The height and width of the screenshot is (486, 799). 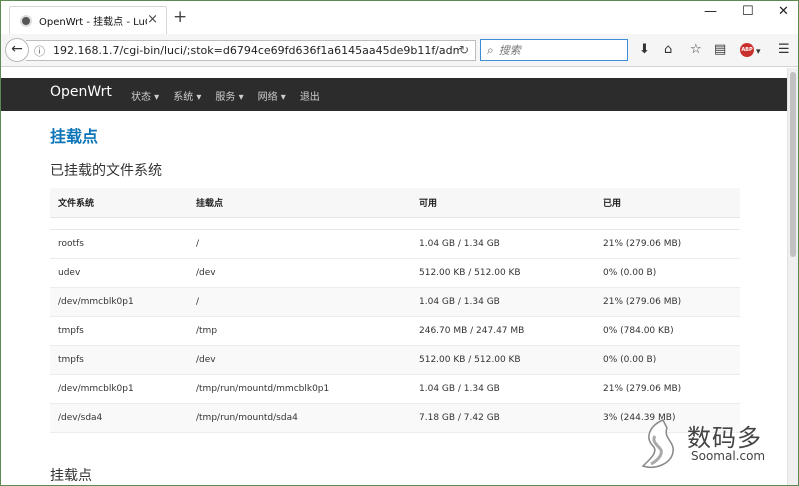 What do you see at coordinates (152, 20) in the screenshot?
I see `tab-close-icon: ×` at bounding box center [152, 20].